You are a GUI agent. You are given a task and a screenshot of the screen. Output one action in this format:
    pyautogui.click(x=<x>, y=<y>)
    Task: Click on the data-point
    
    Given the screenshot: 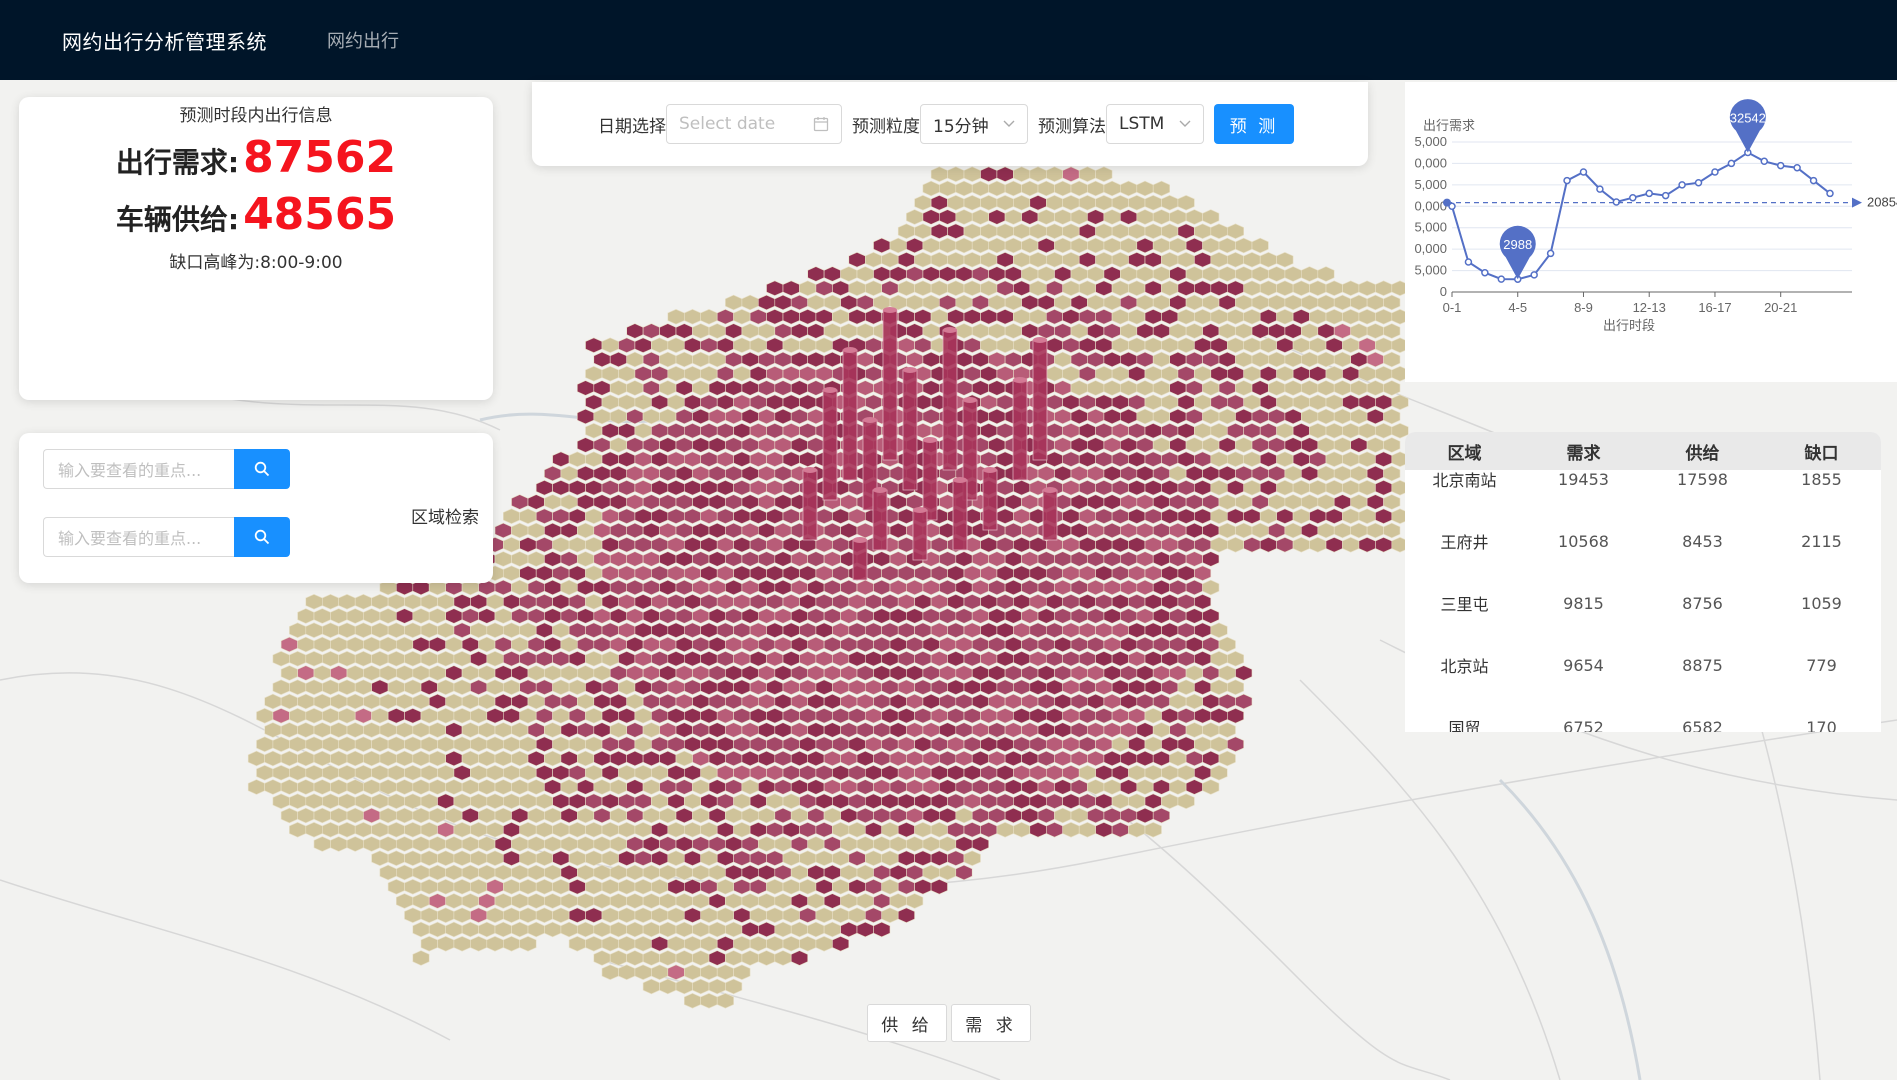 What is the action you would take?
    pyautogui.click(x=1780, y=165)
    